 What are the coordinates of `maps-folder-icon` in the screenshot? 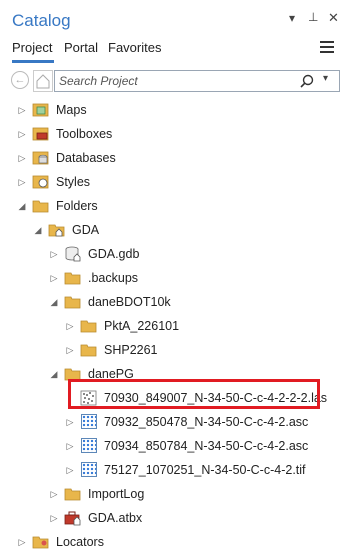 It's located at (40, 110).